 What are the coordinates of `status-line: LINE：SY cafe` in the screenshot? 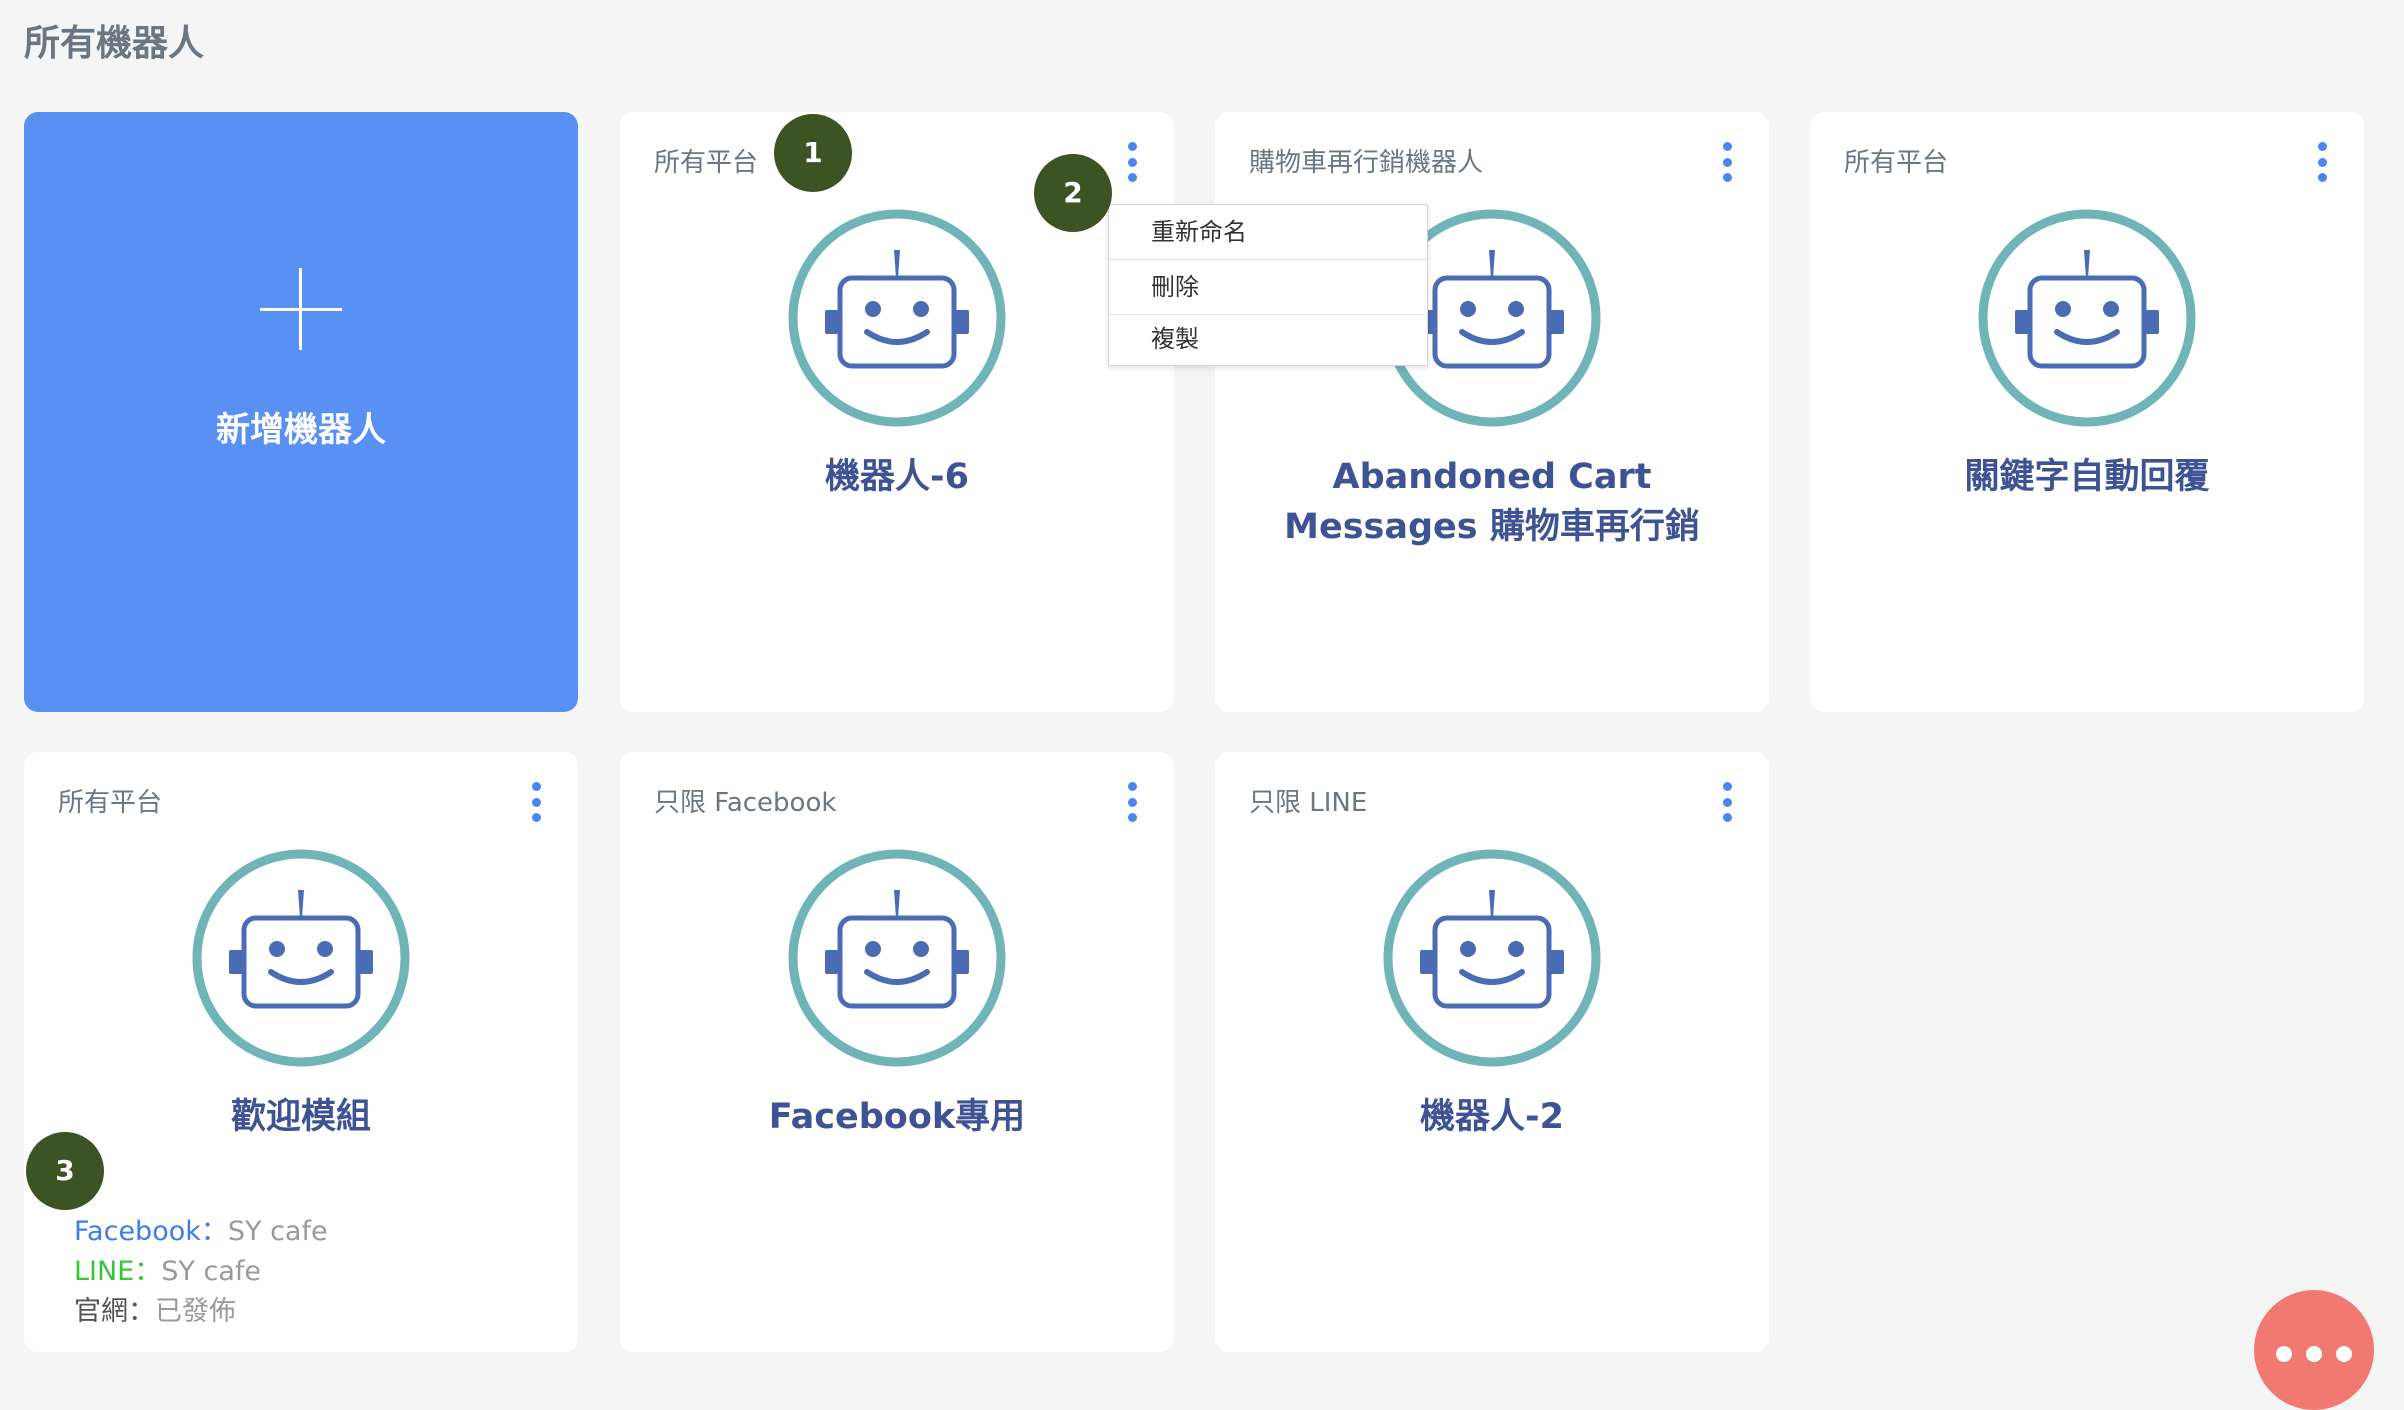 It's located at (167, 1271).